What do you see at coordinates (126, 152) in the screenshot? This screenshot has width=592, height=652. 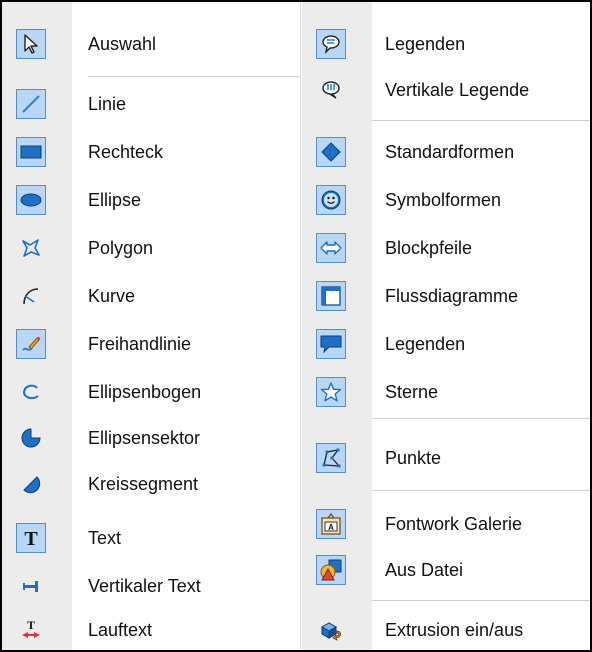 I see `menu-item-label: Rechteck` at bounding box center [126, 152].